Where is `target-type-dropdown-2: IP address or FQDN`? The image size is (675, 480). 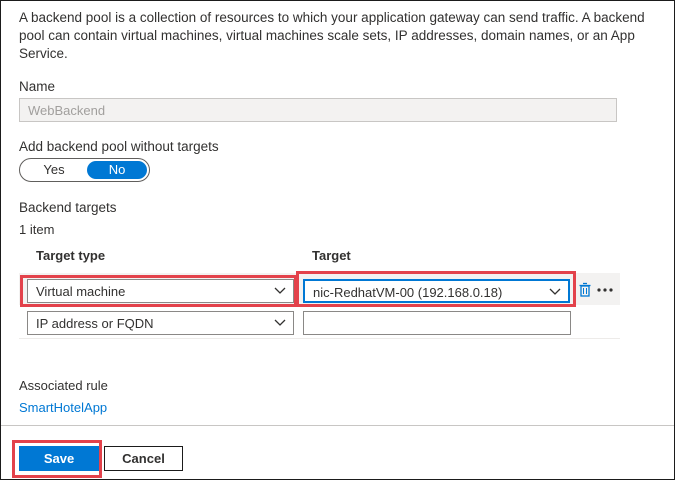
target-type-dropdown-2: IP address or FQDN is located at coordinates (160, 323).